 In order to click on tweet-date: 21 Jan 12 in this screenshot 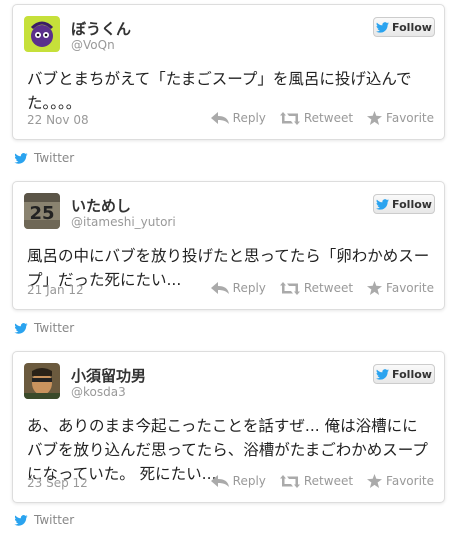, I will do `click(55, 290)`.